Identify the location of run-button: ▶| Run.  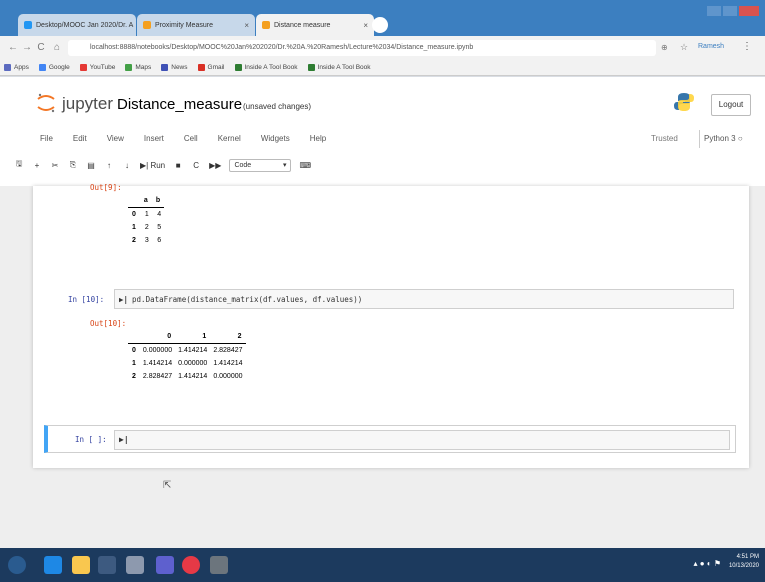
(152, 165).